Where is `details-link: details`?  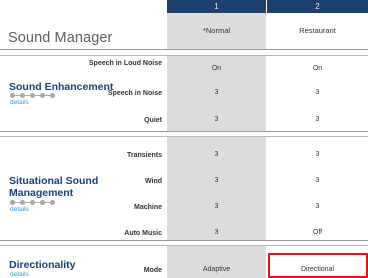
details-link: details is located at coordinates (19, 102).